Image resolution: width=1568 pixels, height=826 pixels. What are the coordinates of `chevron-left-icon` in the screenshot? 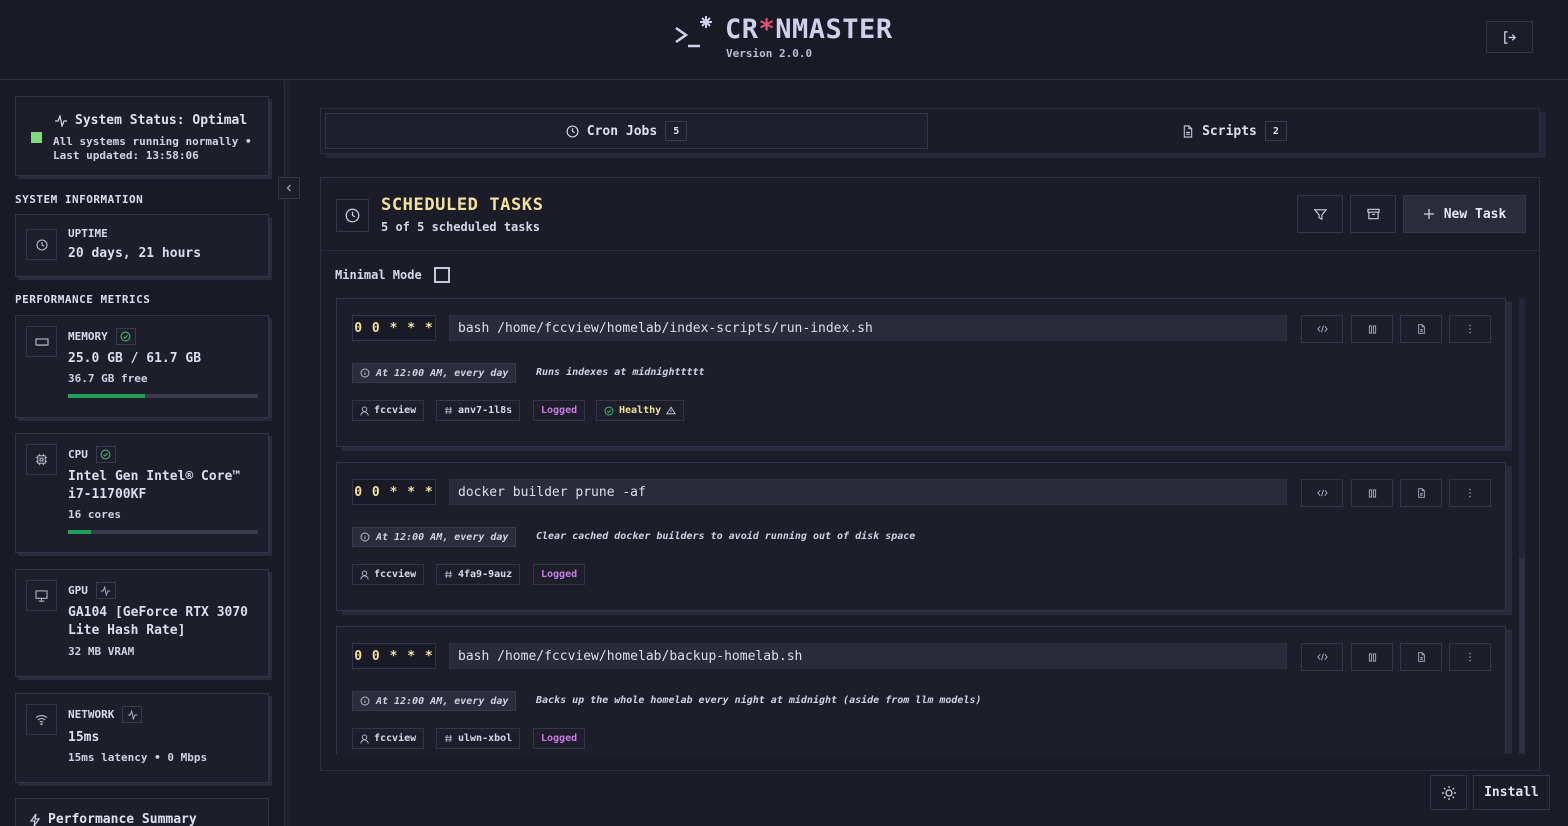 It's located at (288, 188).